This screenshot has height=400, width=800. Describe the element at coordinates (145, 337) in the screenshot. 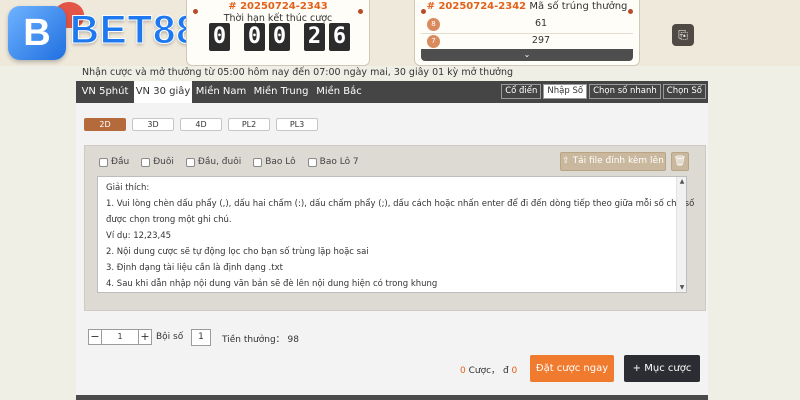

I see `plus-button: +` at that location.